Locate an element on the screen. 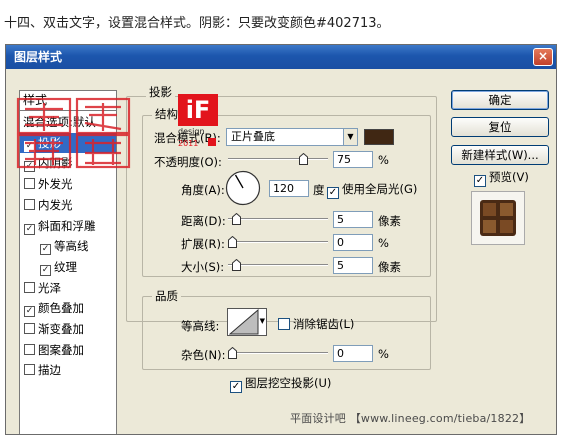  style-item-label: 光泽 is located at coordinates (49, 287).